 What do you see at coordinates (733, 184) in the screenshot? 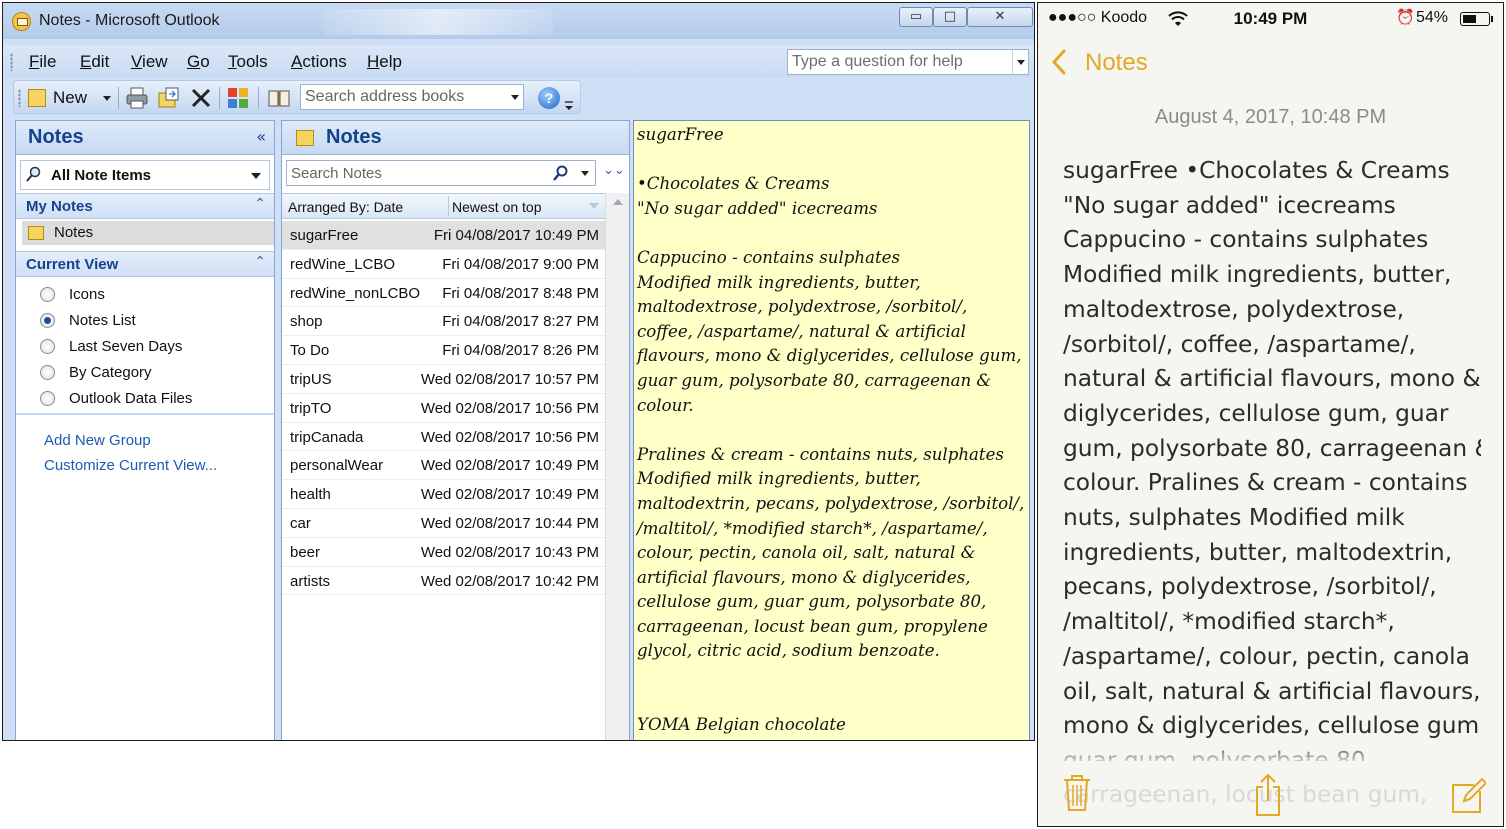
I see `note-line: •Chocolates & Creams` at bounding box center [733, 184].